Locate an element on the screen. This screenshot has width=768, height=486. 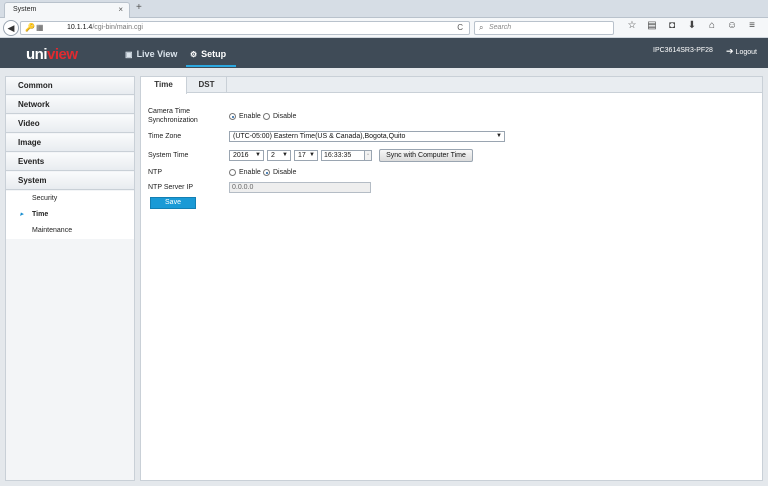
sidebar-item-label: Network is located at coordinates (34, 104).